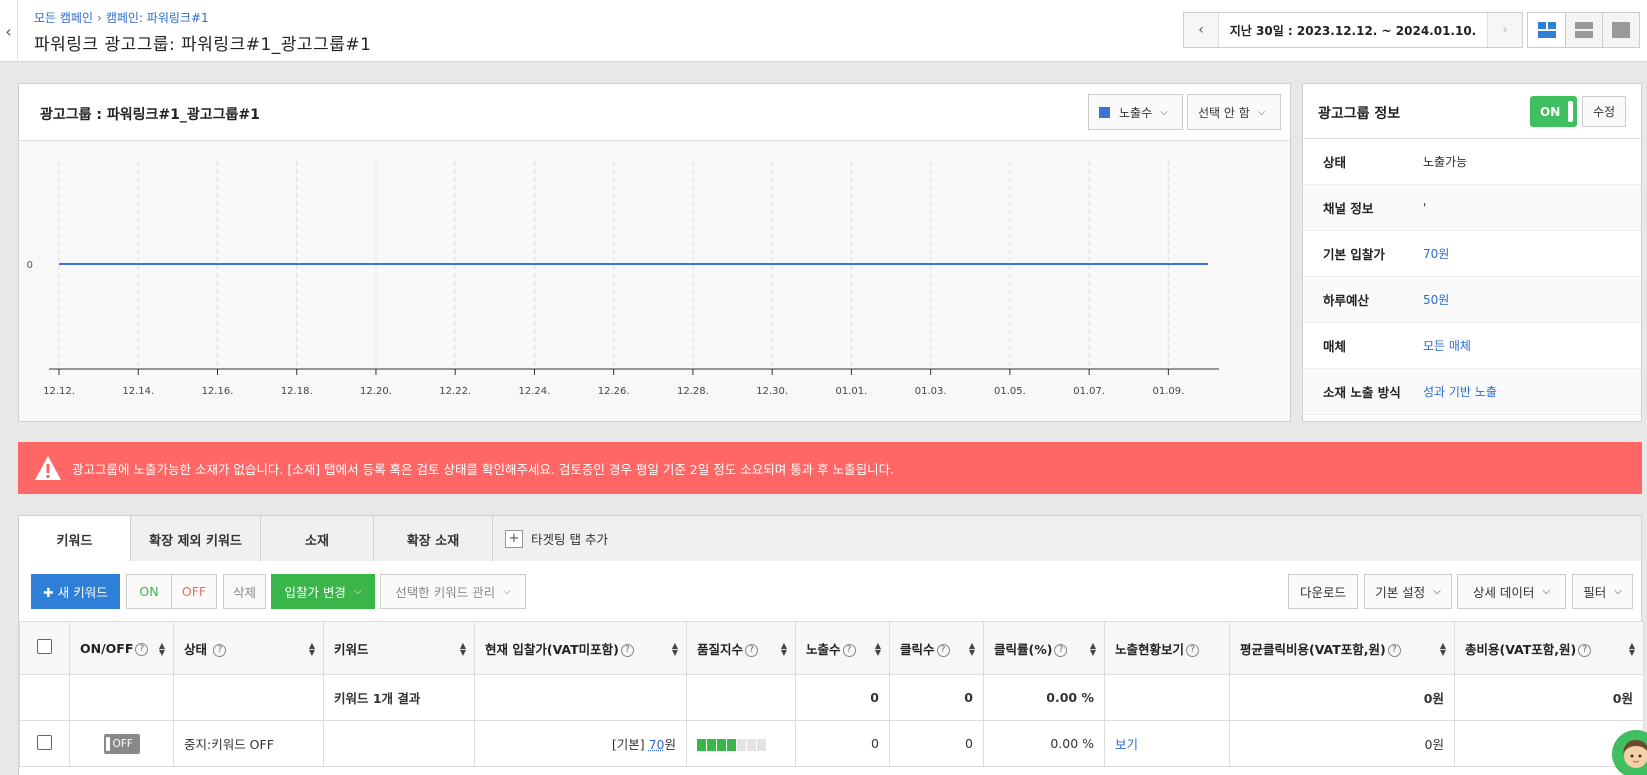  What do you see at coordinates (1472, 346) in the screenshot?
I see `info-row-media: 매체 모든 매체` at bounding box center [1472, 346].